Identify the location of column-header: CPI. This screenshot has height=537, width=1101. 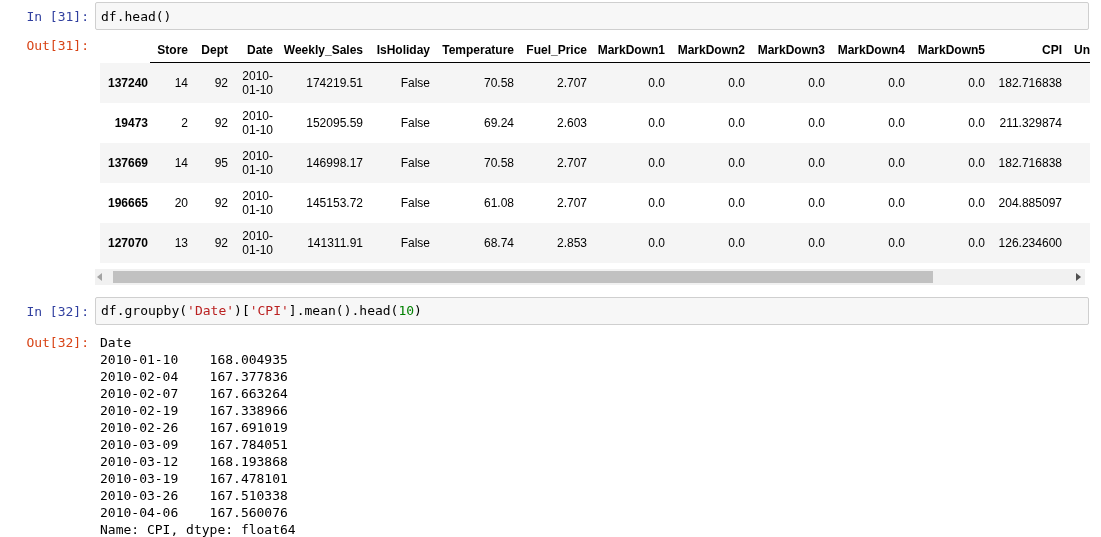
(1025, 50).